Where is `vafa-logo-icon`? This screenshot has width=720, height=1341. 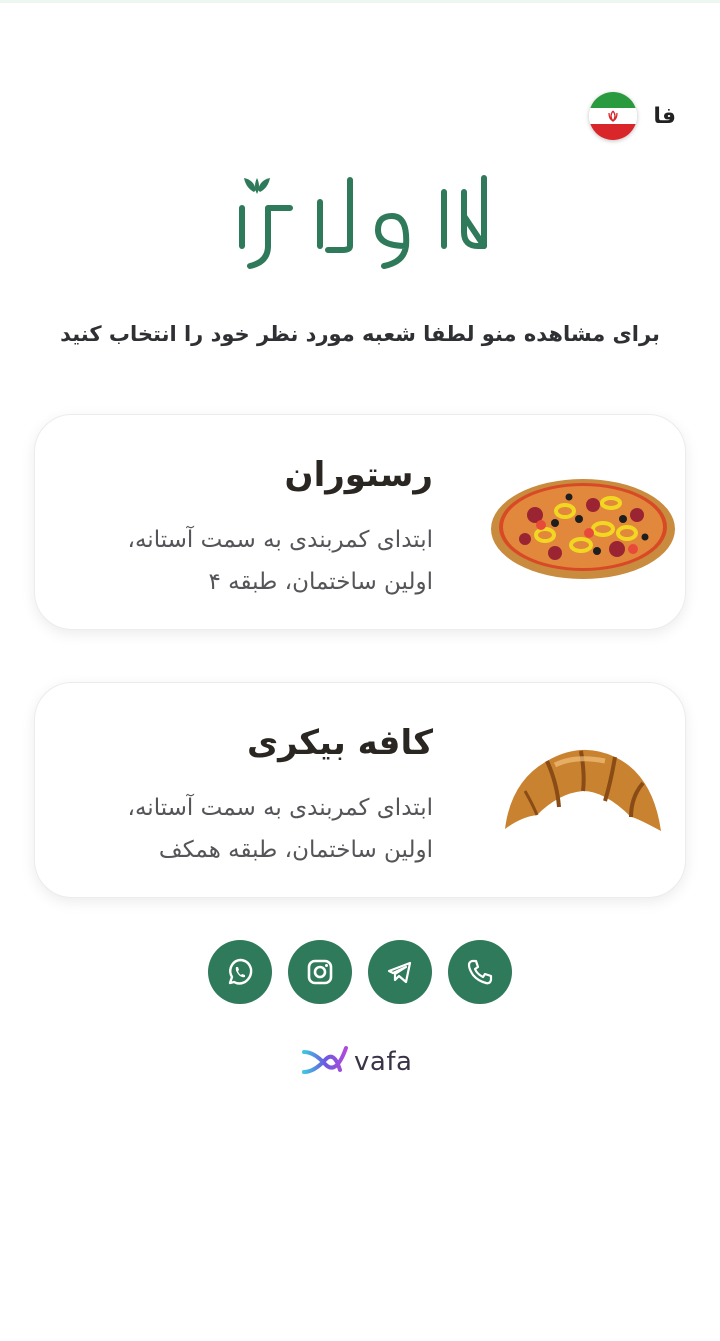
vafa-logo-icon is located at coordinates (325, 1060).